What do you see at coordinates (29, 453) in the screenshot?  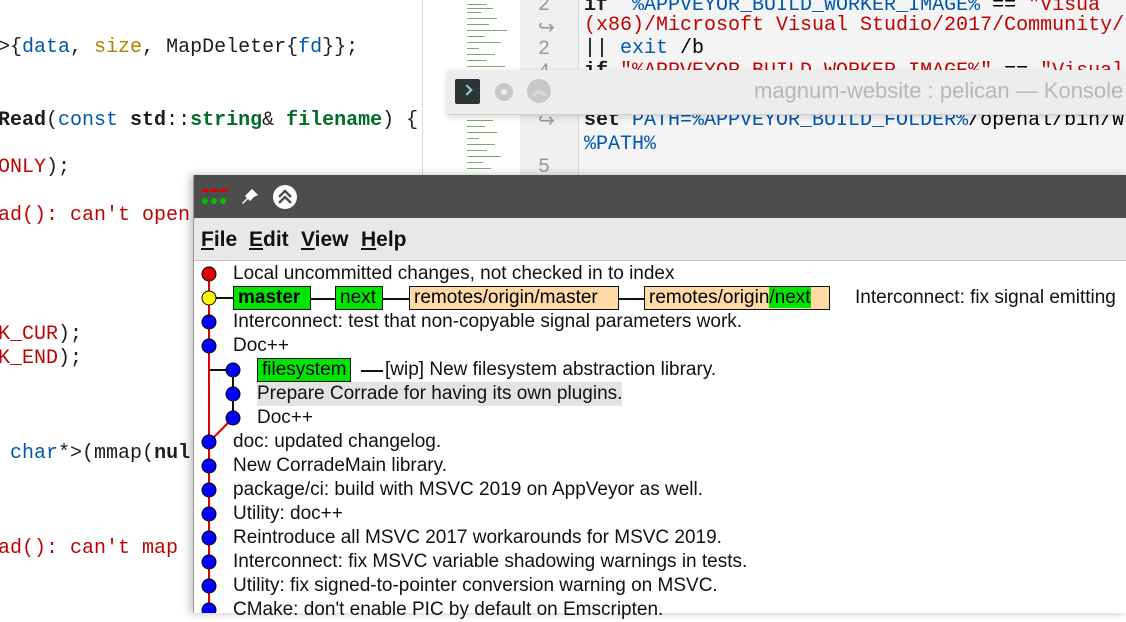 I see `code-token: char` at bounding box center [29, 453].